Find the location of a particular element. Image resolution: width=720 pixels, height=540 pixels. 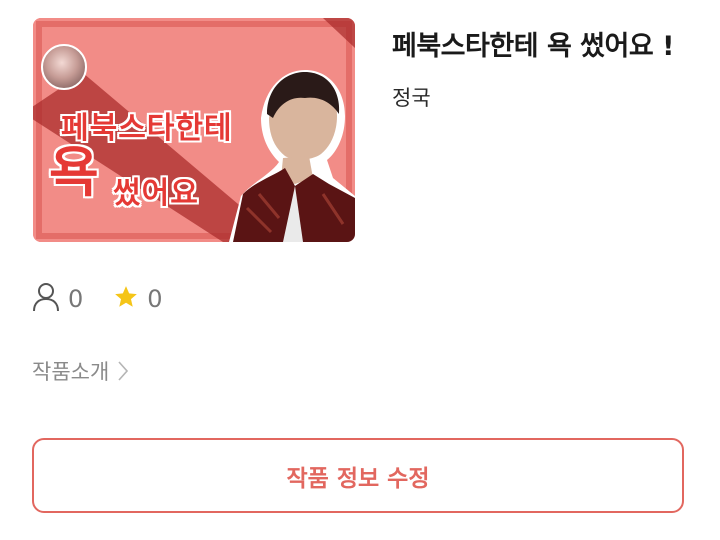

chevron-right-icon is located at coordinates (123, 371).